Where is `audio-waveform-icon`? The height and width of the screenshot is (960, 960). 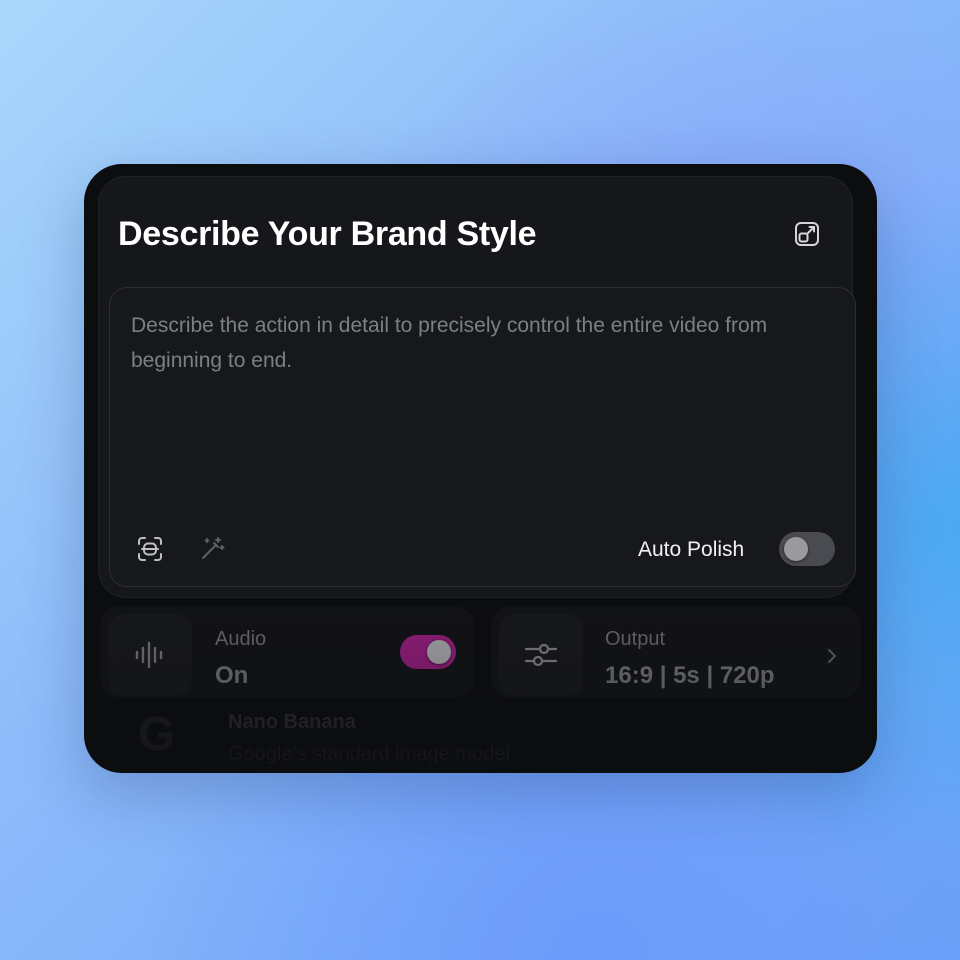
audio-waveform-icon is located at coordinates (150, 655).